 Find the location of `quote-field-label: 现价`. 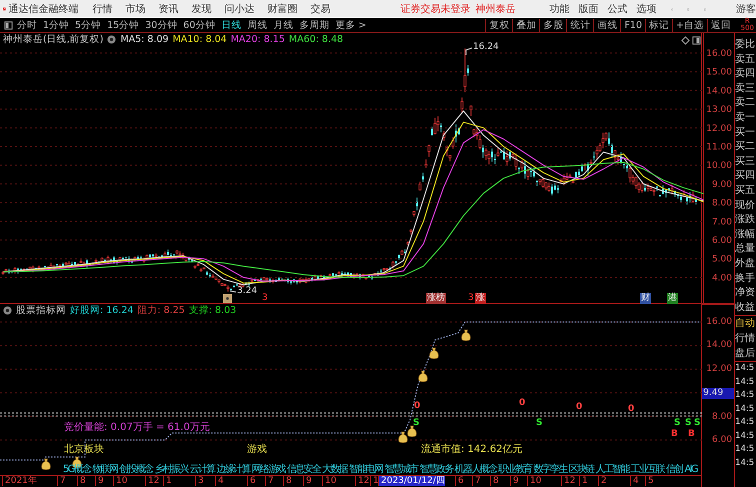

quote-field-label: 现价 is located at coordinates (745, 205).